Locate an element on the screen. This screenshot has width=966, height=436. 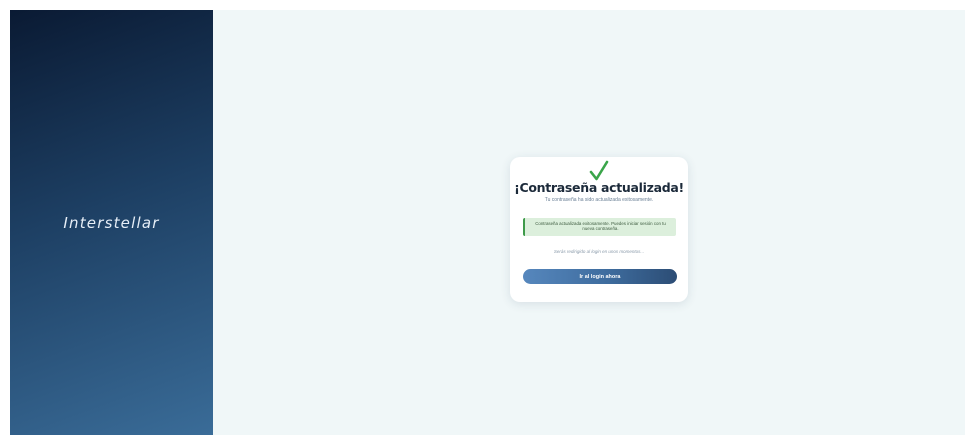
brand-logo: Interstellar is located at coordinates (111, 222).